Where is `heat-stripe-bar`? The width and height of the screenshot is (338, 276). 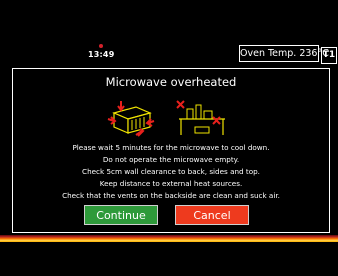
heat-stripe-bar is located at coordinates (169, 238).